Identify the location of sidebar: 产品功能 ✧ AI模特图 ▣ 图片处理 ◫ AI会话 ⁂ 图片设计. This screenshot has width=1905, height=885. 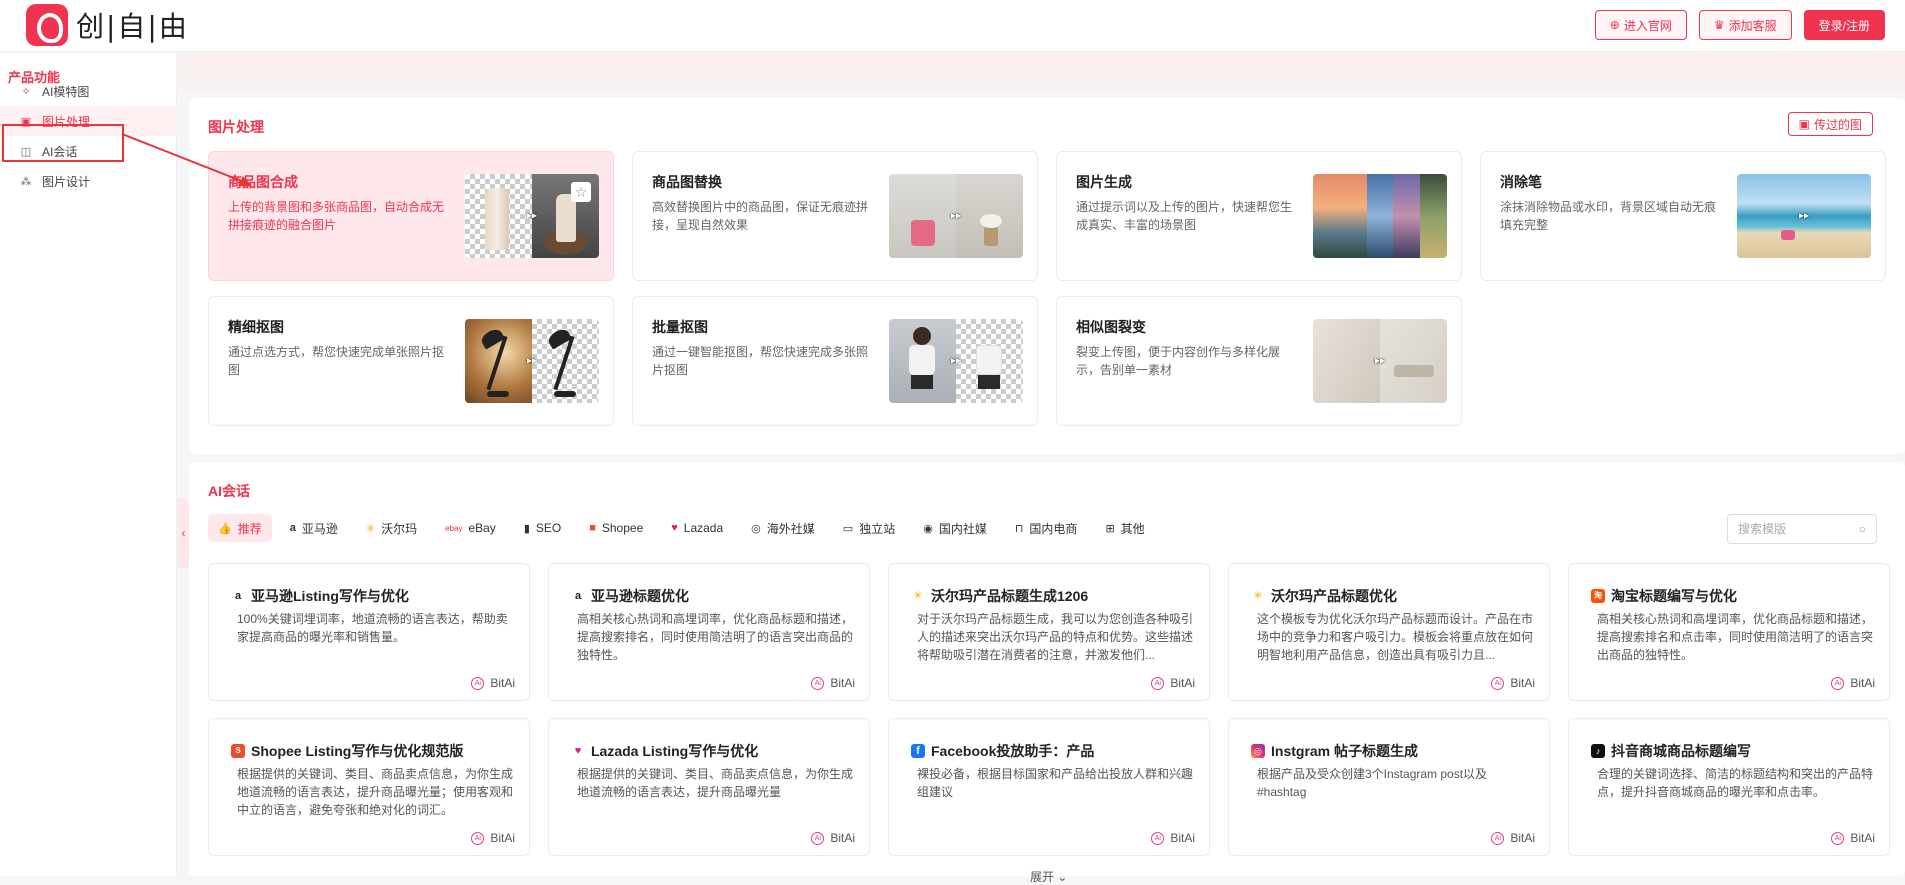
(88, 464).